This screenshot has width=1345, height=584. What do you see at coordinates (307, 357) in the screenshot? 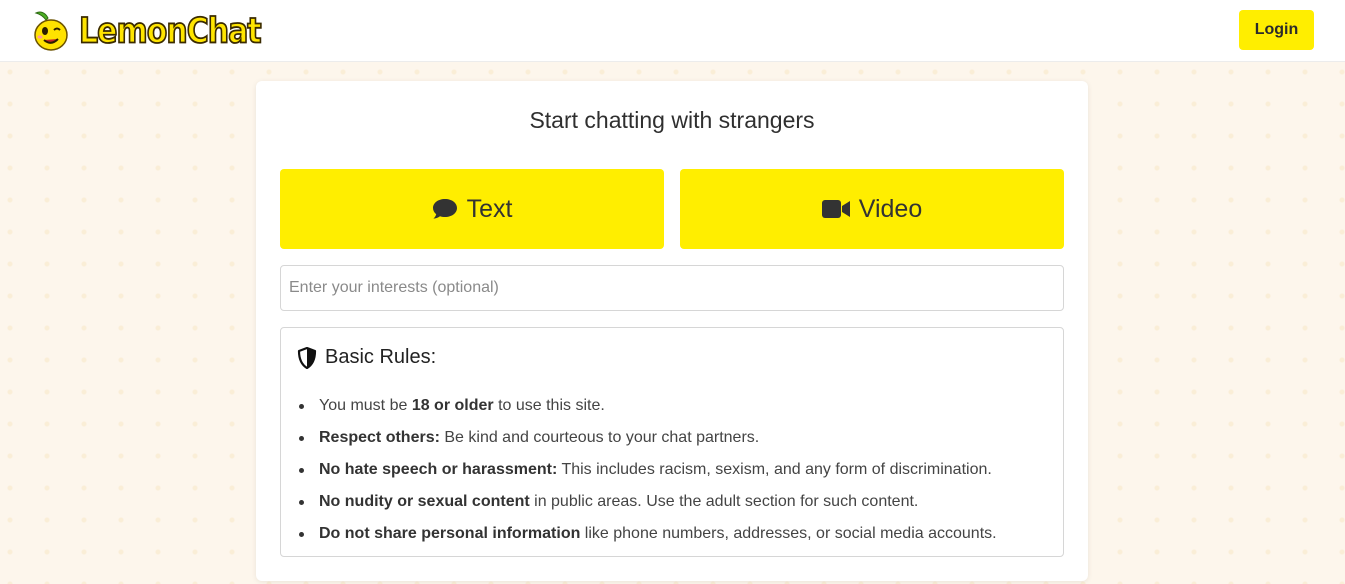
I see `shield-icon` at bounding box center [307, 357].